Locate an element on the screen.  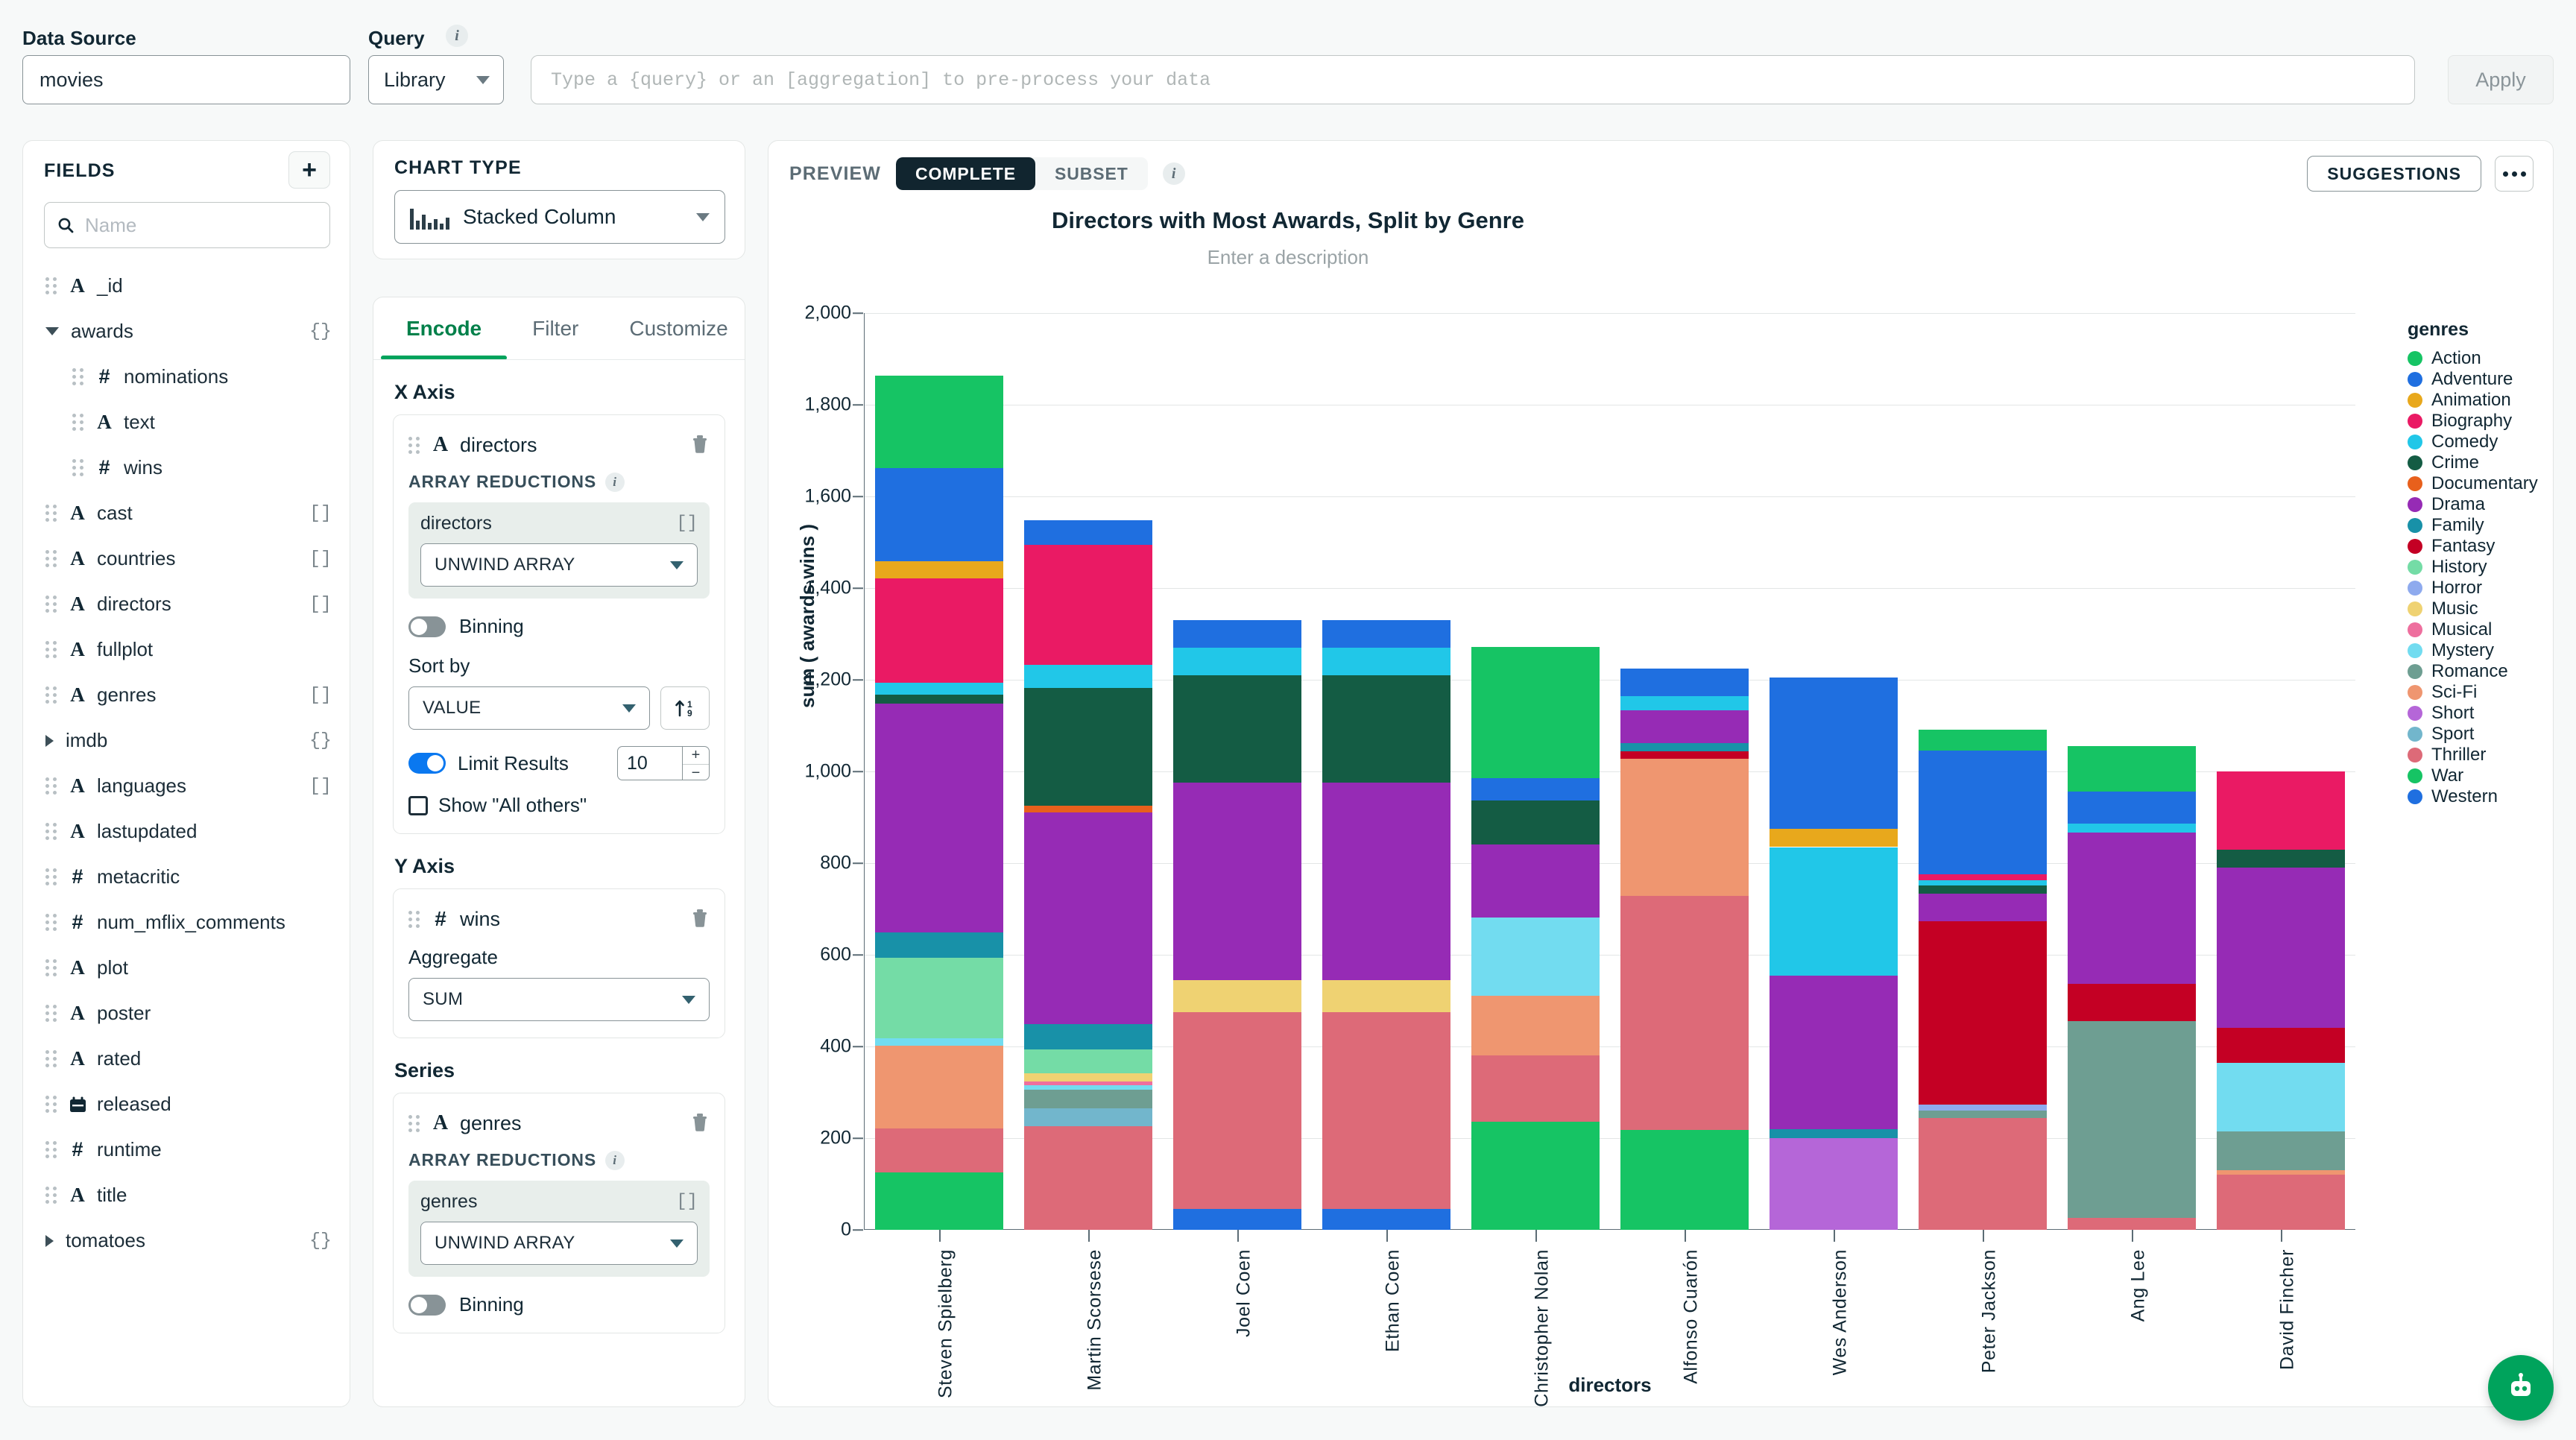
chevron-right-icon is located at coordinates (50, 740).